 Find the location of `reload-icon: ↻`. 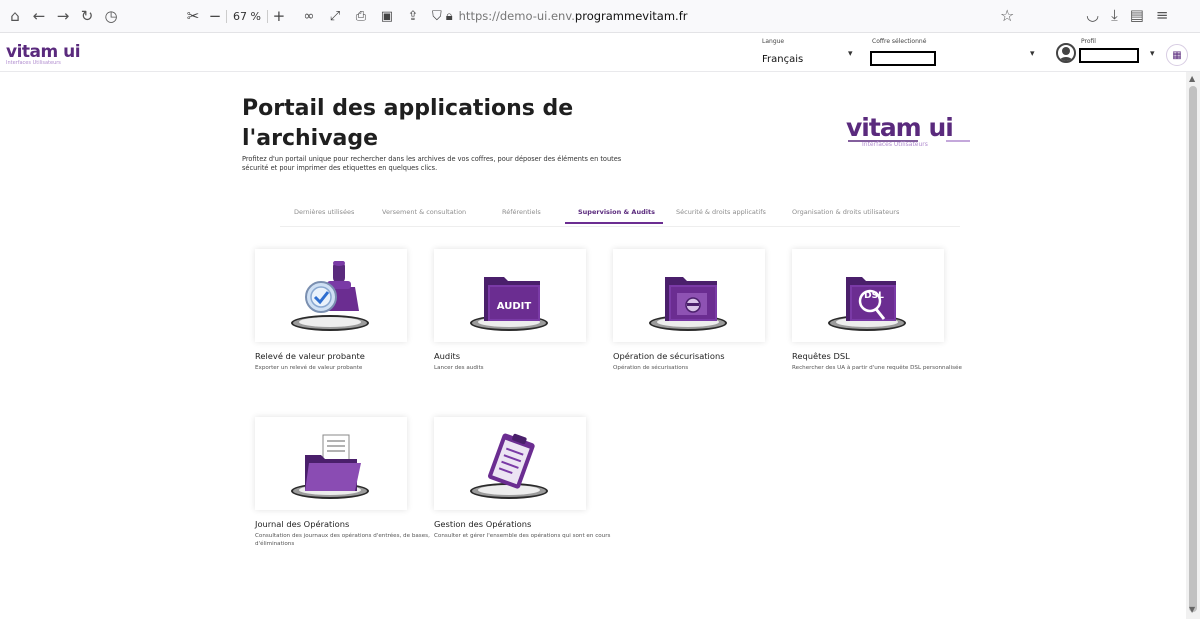

reload-icon: ↻ is located at coordinates (87, 16).